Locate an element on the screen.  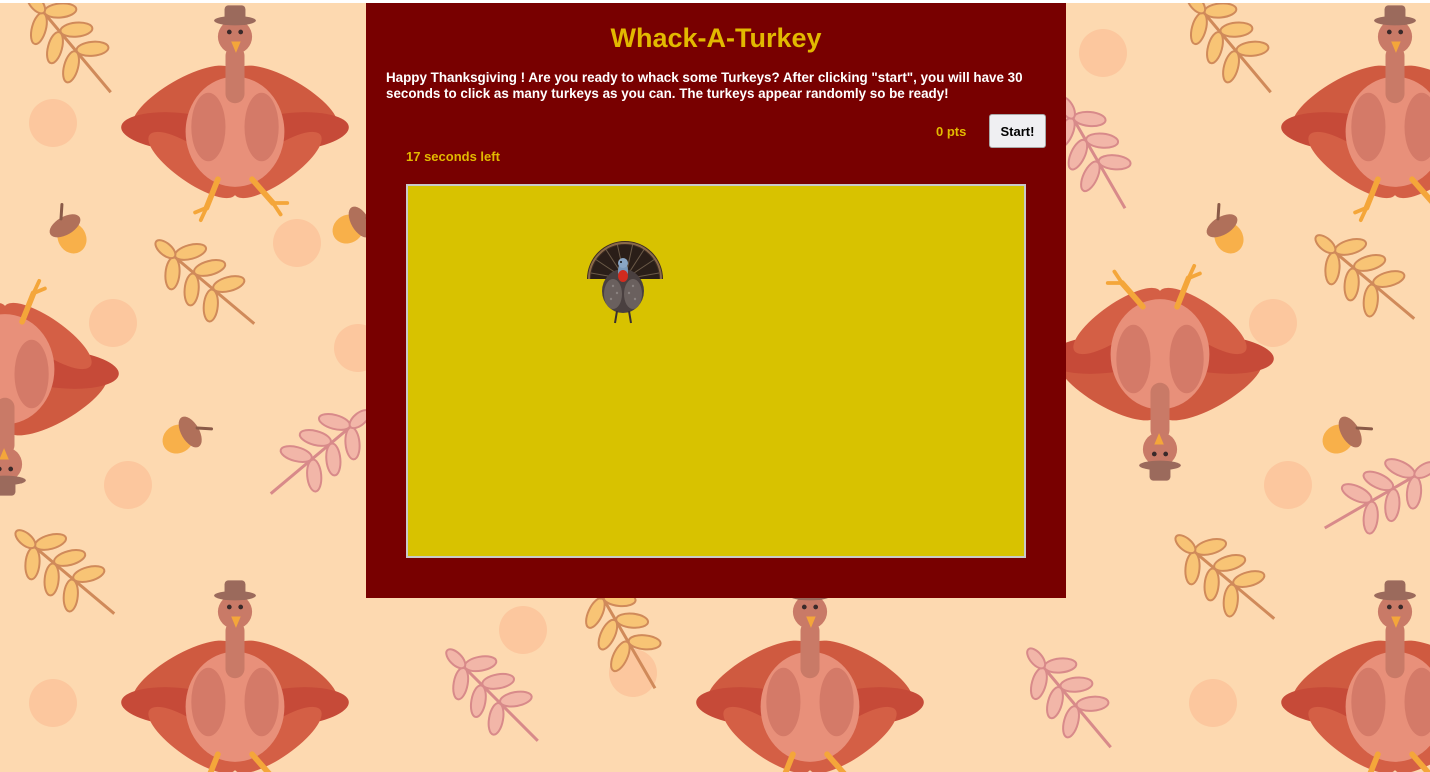
timer-display: 17 seconds left is located at coordinates (453, 156).